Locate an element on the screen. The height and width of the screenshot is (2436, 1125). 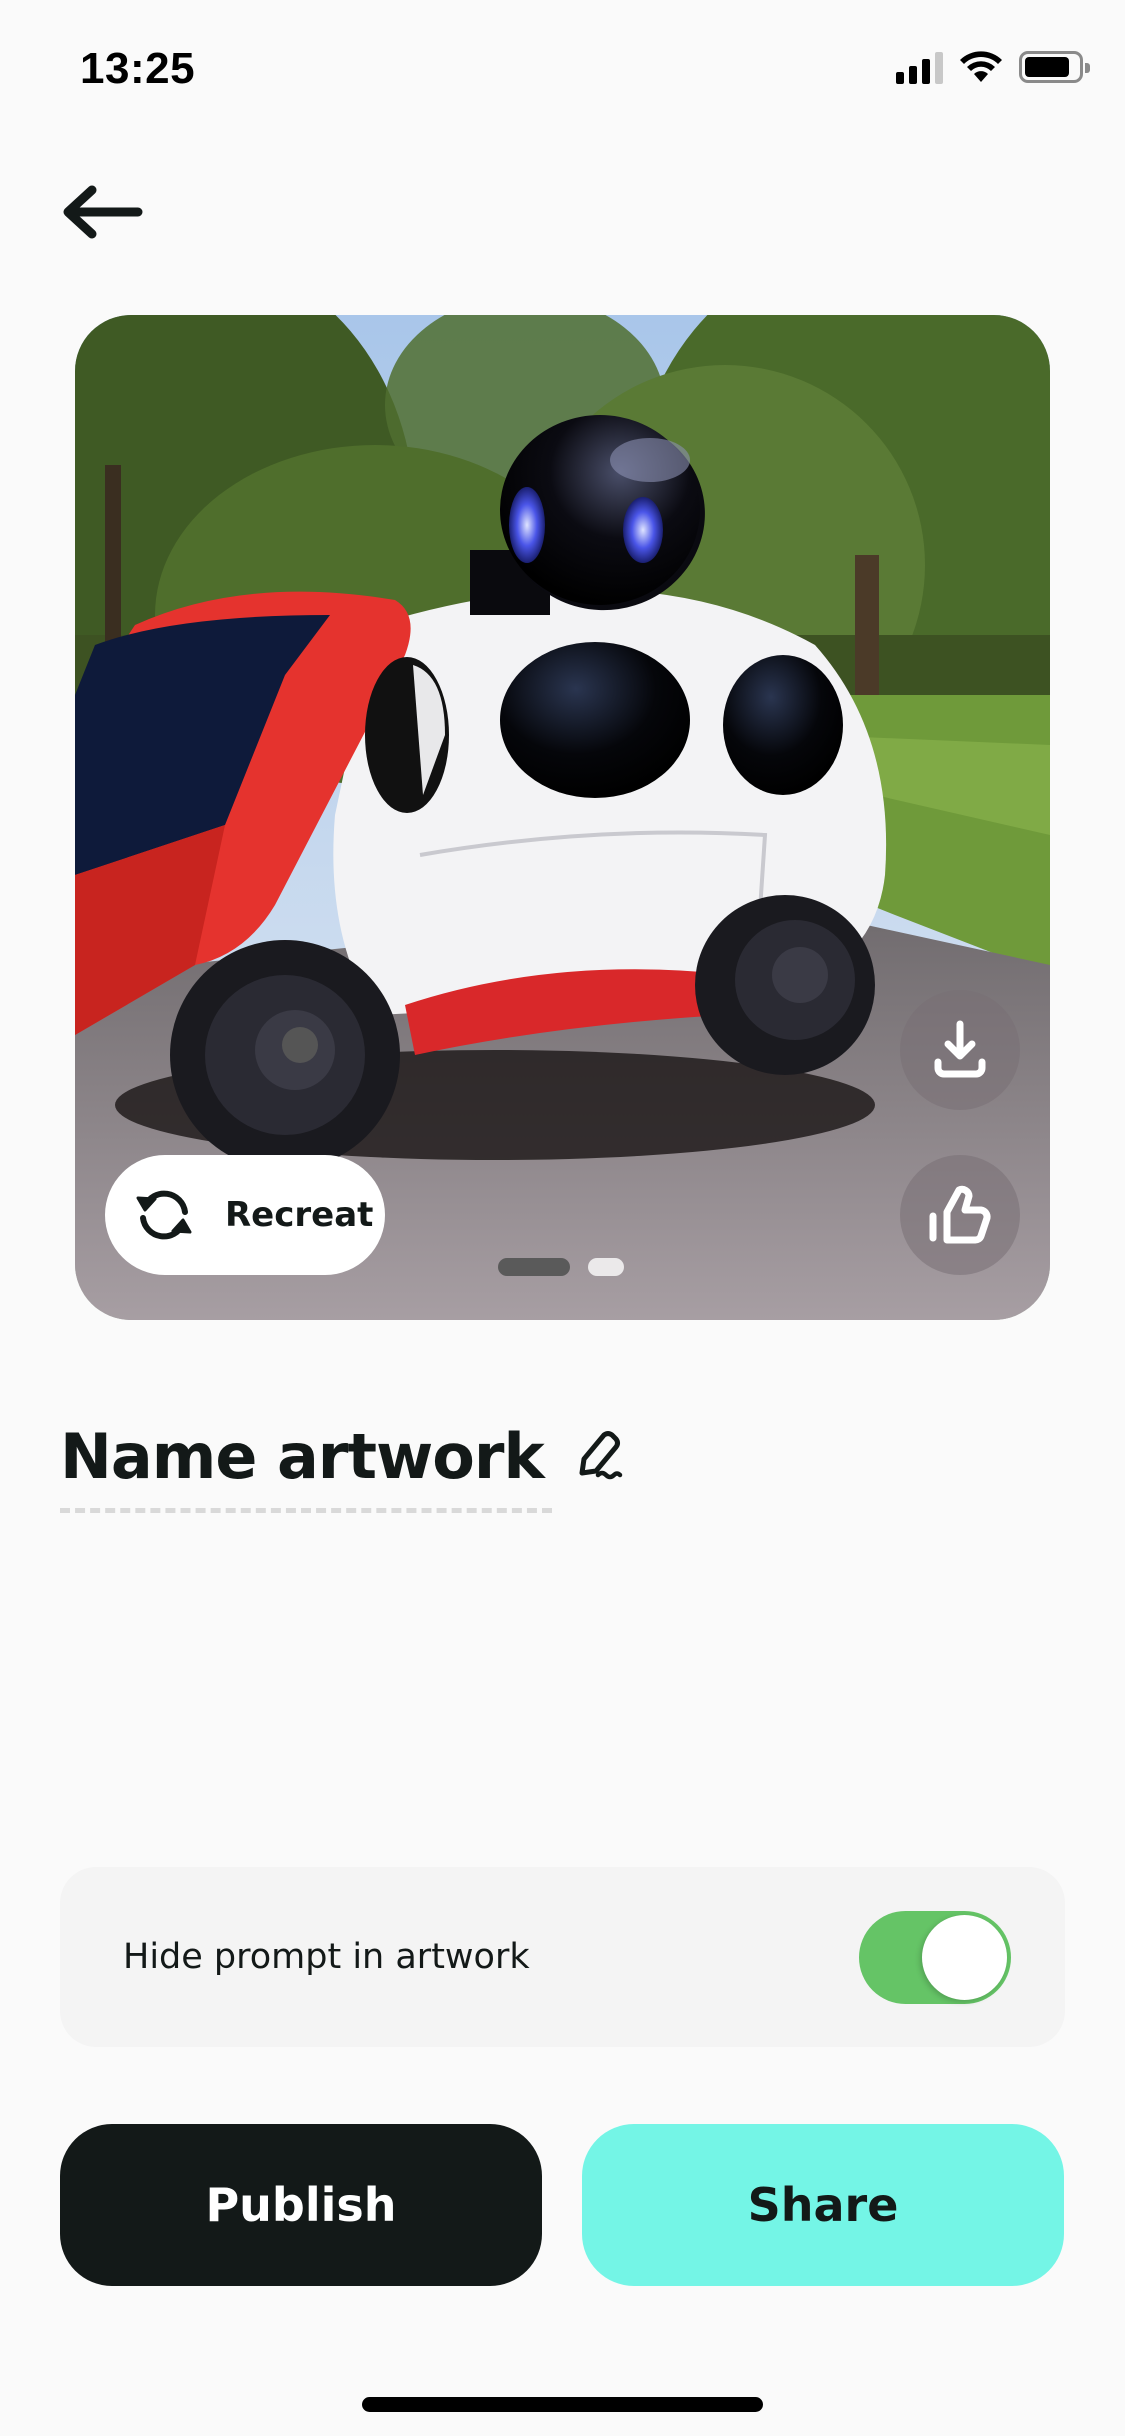
arrow-left-icon is located at coordinates (103, 212).